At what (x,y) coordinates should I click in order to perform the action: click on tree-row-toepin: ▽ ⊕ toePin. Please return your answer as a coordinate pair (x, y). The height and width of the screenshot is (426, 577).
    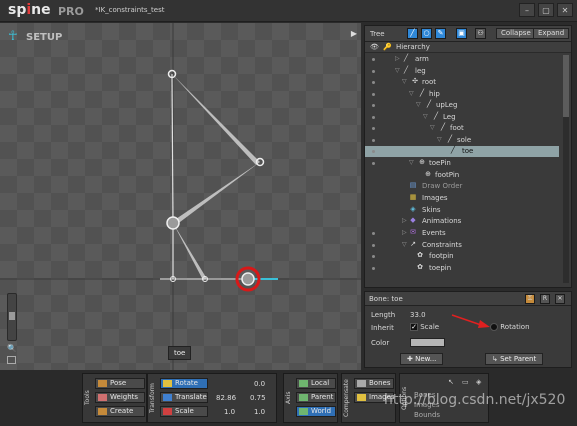
    Looking at the image, I should click on (462, 163).